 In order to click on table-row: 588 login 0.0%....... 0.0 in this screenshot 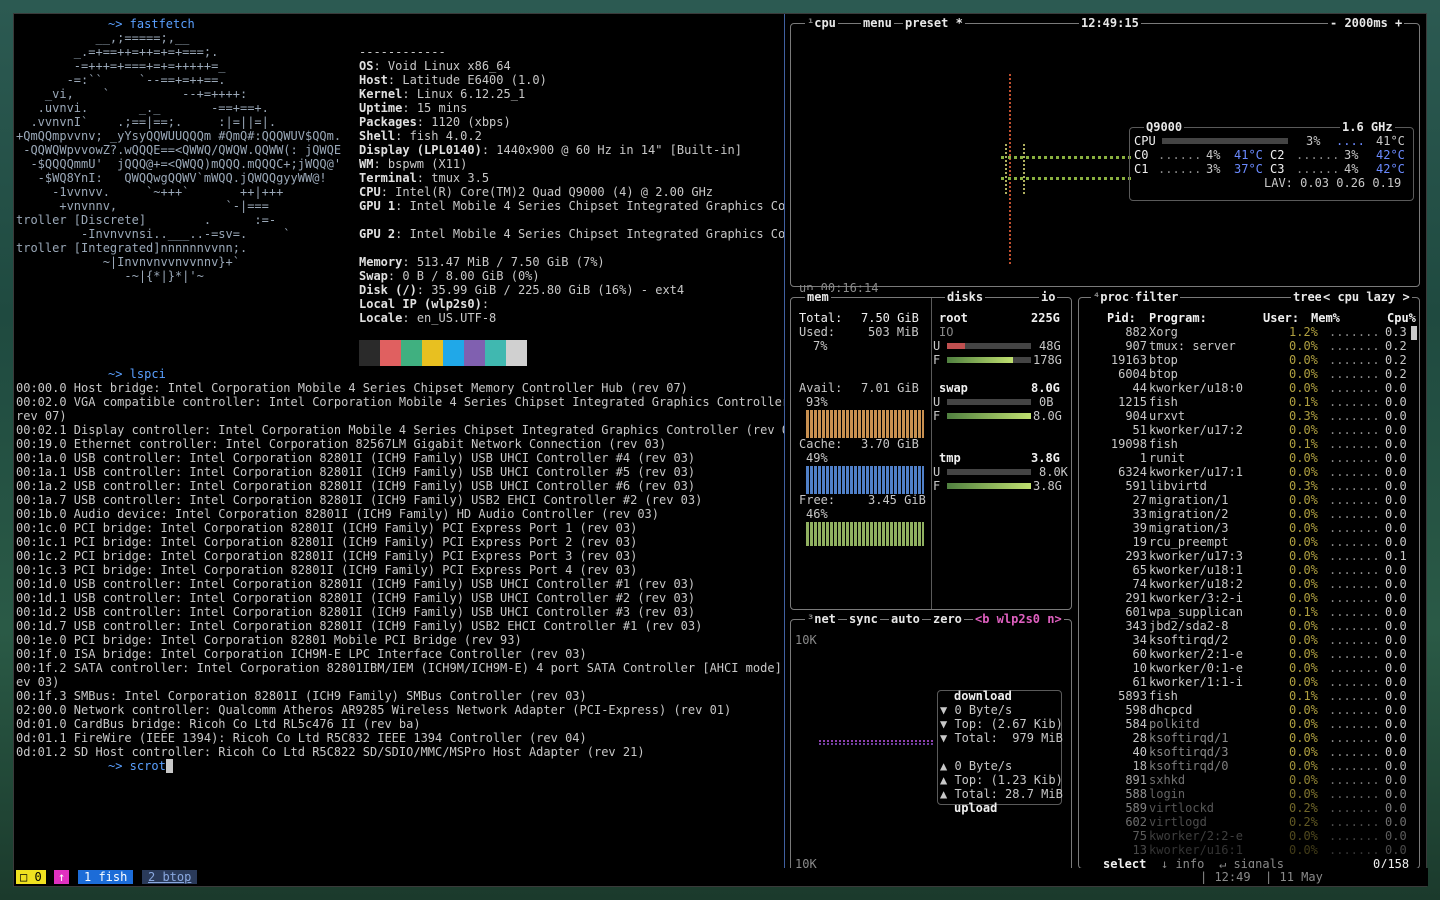, I will do `click(1244, 794)`.